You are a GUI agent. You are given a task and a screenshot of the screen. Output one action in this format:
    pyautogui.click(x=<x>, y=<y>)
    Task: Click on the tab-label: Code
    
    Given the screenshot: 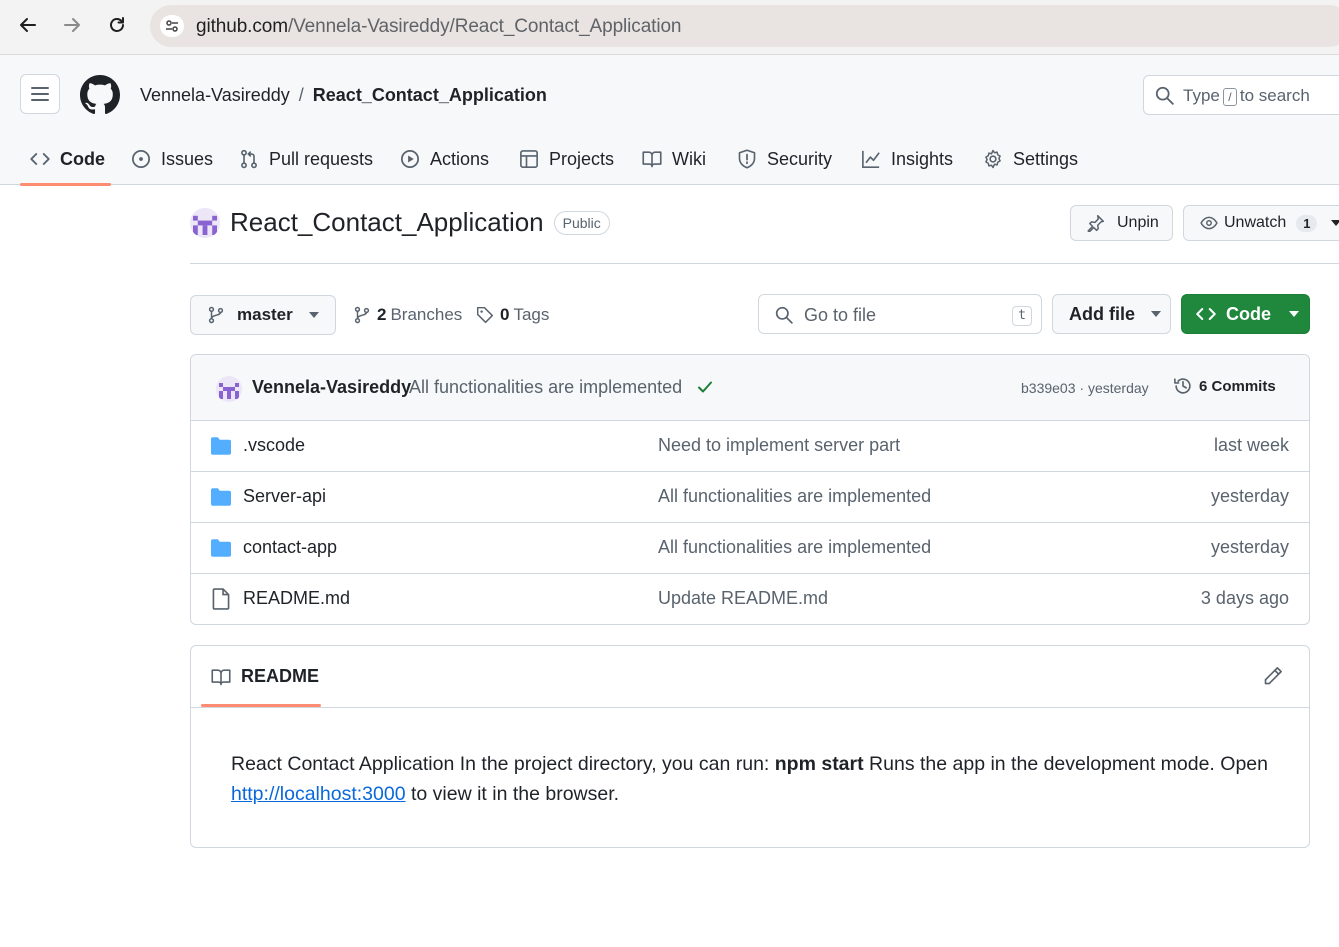 What is the action you would take?
    pyautogui.click(x=82, y=158)
    